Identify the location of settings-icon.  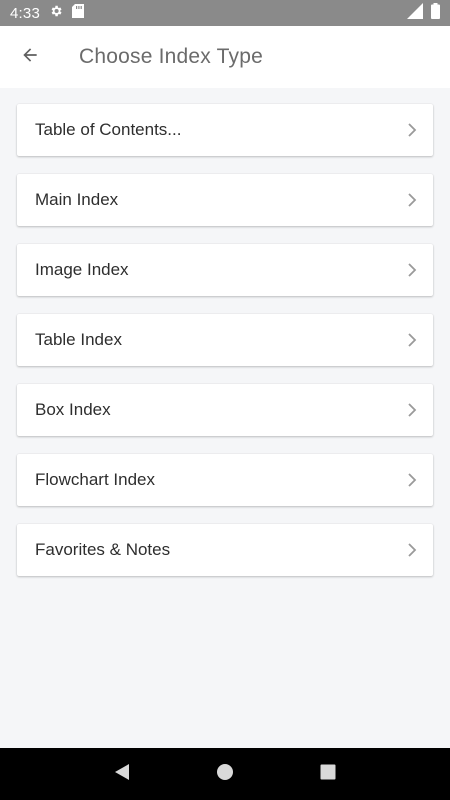
(56, 13).